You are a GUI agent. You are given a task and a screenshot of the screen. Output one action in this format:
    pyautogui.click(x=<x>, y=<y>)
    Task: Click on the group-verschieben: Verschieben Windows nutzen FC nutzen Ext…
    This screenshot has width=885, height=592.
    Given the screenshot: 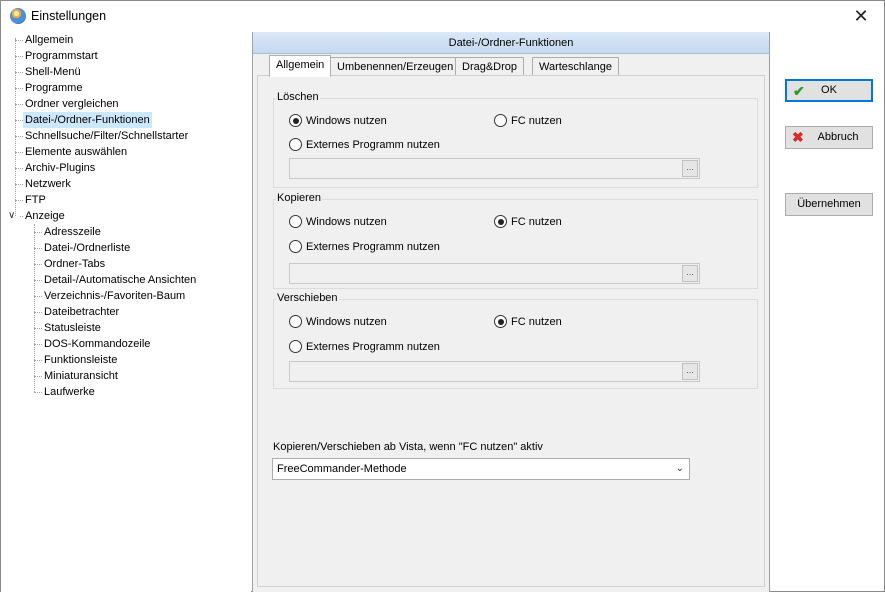 What is the action you would take?
    pyautogui.click(x=515, y=340)
    